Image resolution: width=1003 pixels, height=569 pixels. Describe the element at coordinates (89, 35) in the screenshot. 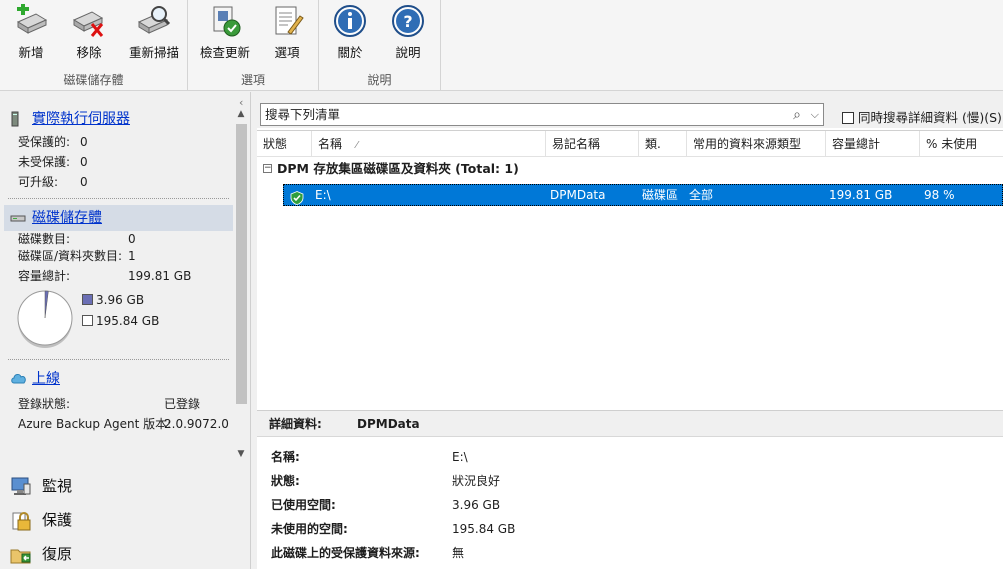

I see `remove-disk-button: 移除` at that location.